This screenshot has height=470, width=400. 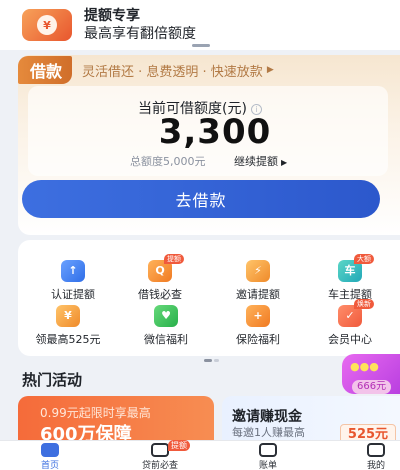 I want to click on promo-title: 邀请赚现金, so click(x=267, y=417).